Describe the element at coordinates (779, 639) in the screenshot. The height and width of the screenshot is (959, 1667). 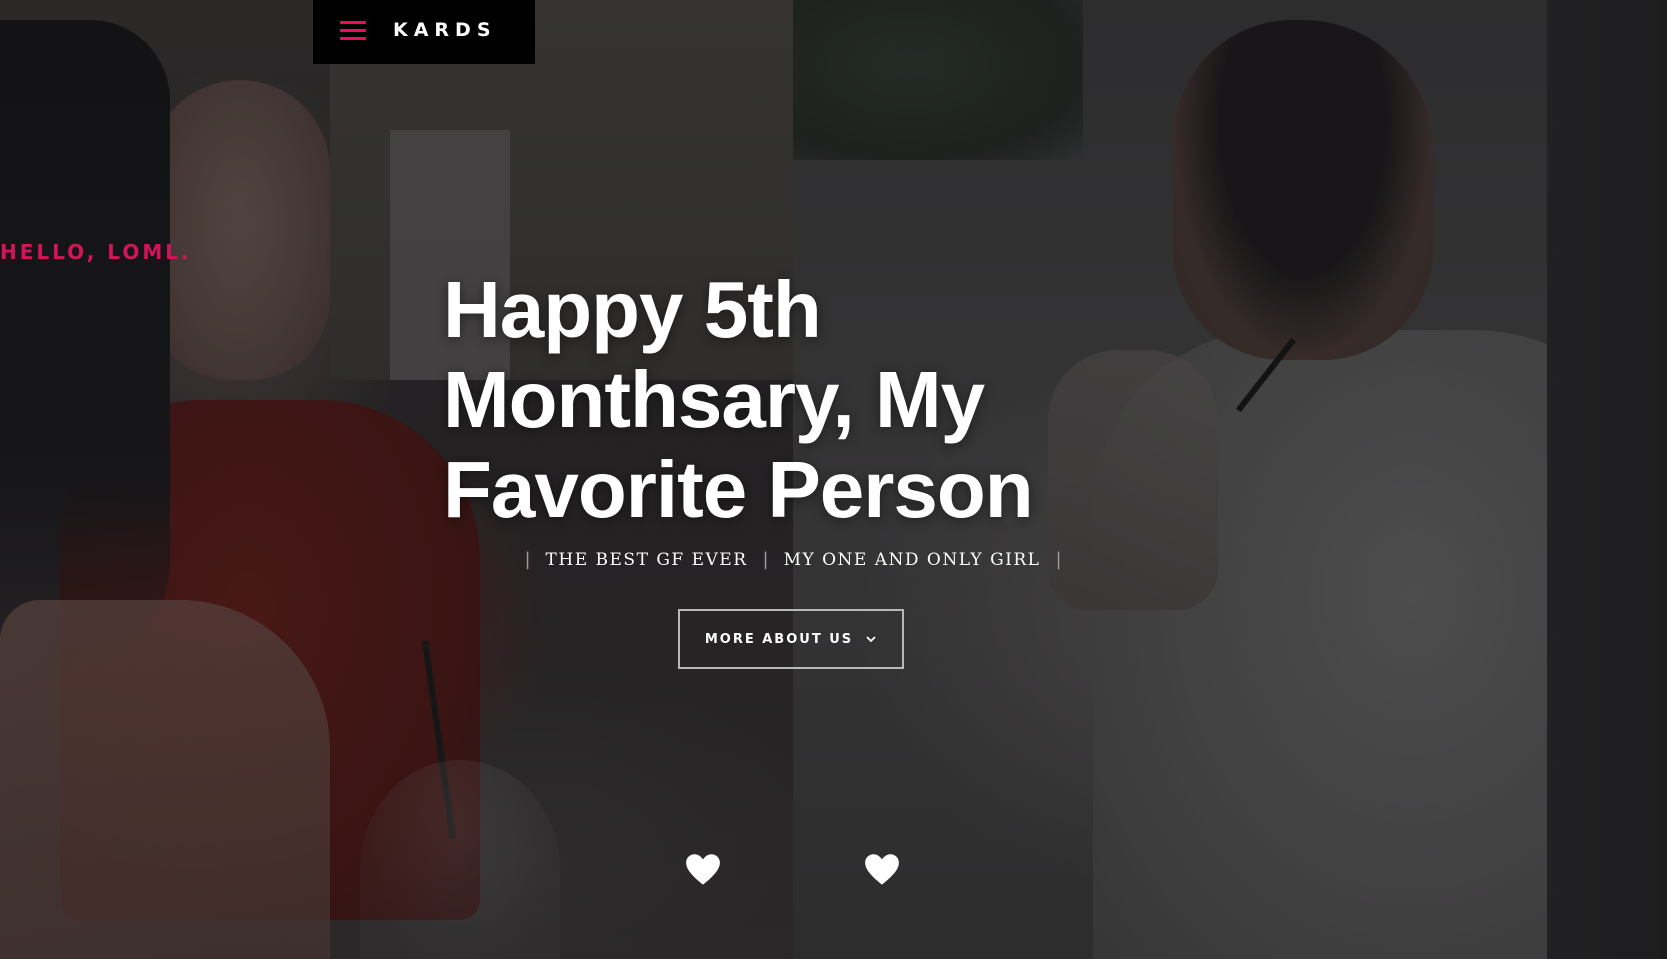
I see `cta-label: MORE ABOUT US` at that location.